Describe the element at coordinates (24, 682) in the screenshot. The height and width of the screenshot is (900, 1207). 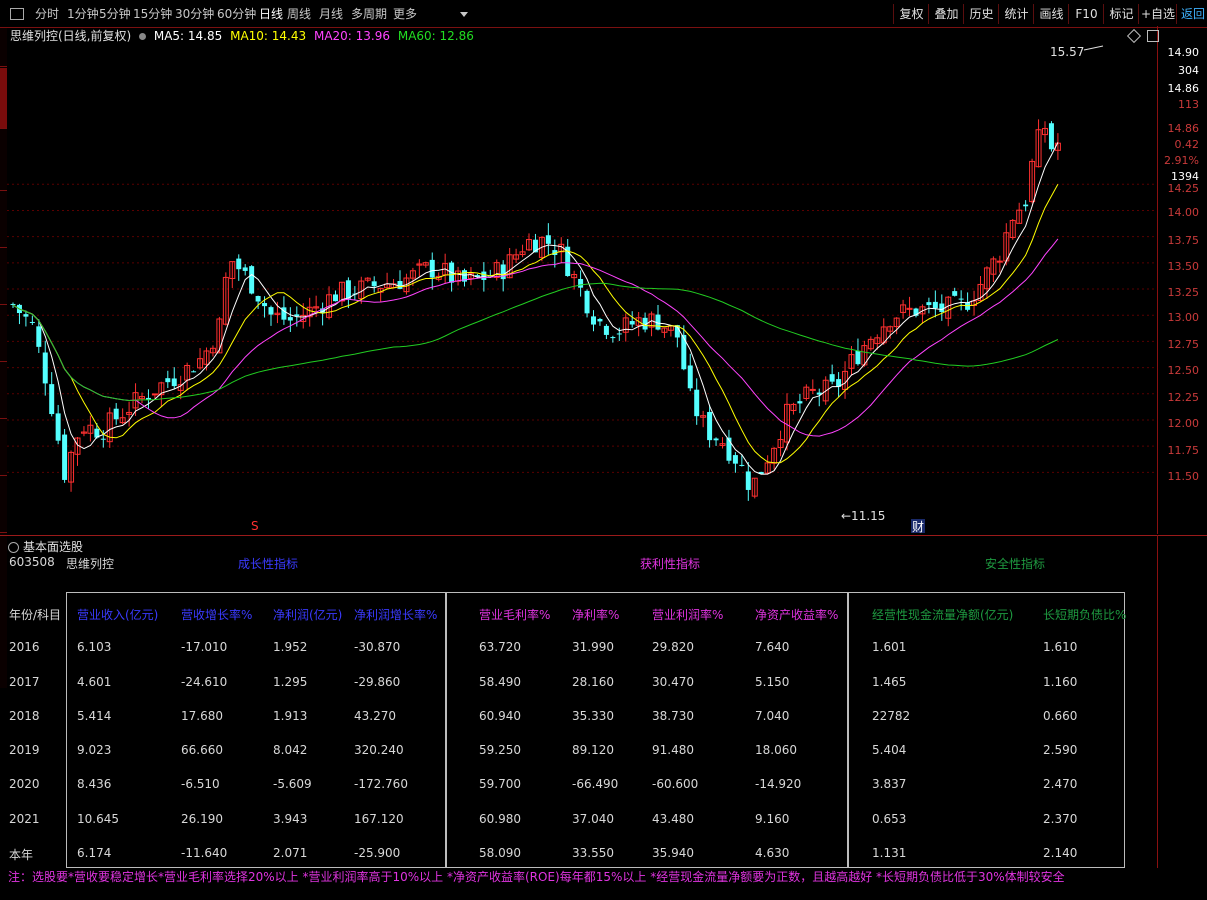
I see `row-year: 2017` at that location.